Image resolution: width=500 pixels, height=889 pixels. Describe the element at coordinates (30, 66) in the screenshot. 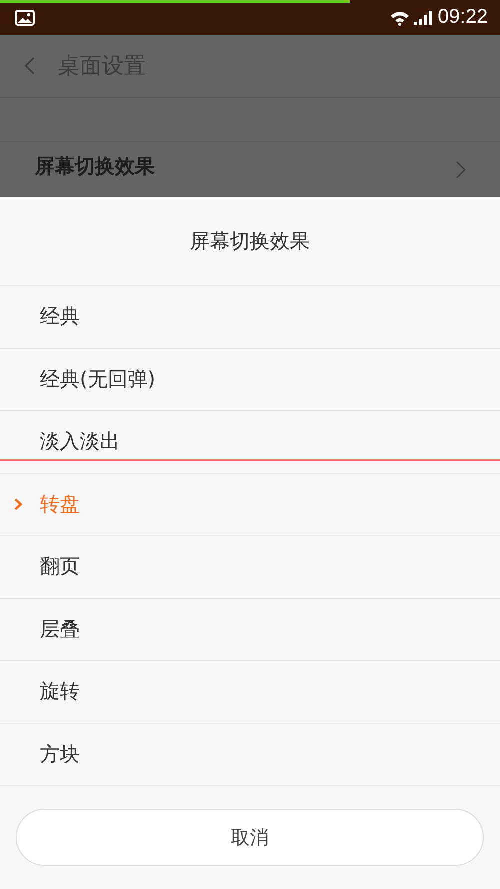

I see `back-icon` at that location.